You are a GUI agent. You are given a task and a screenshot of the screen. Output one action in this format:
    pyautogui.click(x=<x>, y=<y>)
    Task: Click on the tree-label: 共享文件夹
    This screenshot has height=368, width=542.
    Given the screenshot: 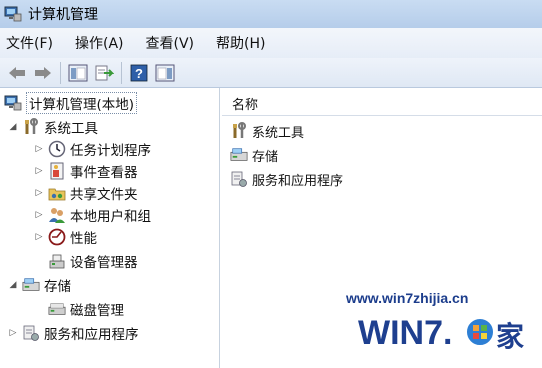 What is the action you would take?
    pyautogui.click(x=104, y=195)
    